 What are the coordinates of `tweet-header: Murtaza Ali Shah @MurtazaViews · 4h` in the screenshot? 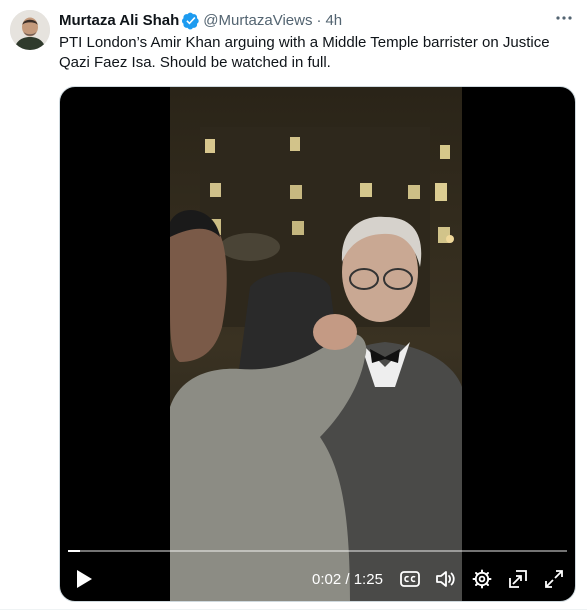 It's located at (200, 21).